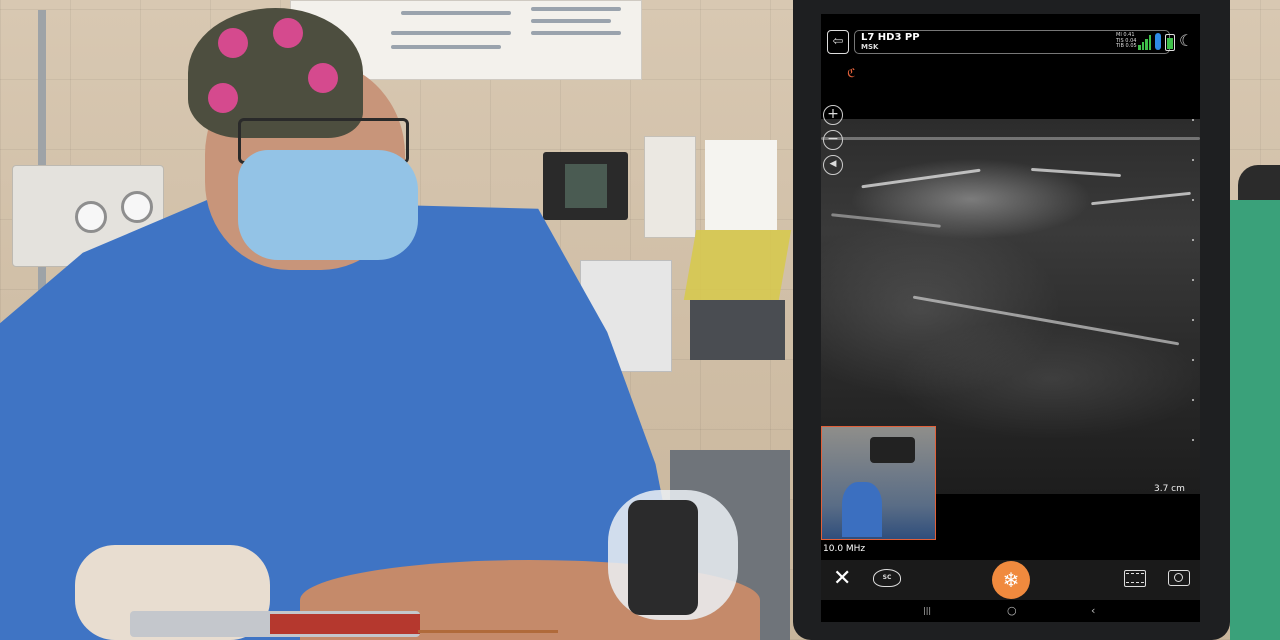 The height and width of the screenshot is (640, 1280). Describe the element at coordinates (670, 187) in the screenshot. I see `wall-outlet` at that location.